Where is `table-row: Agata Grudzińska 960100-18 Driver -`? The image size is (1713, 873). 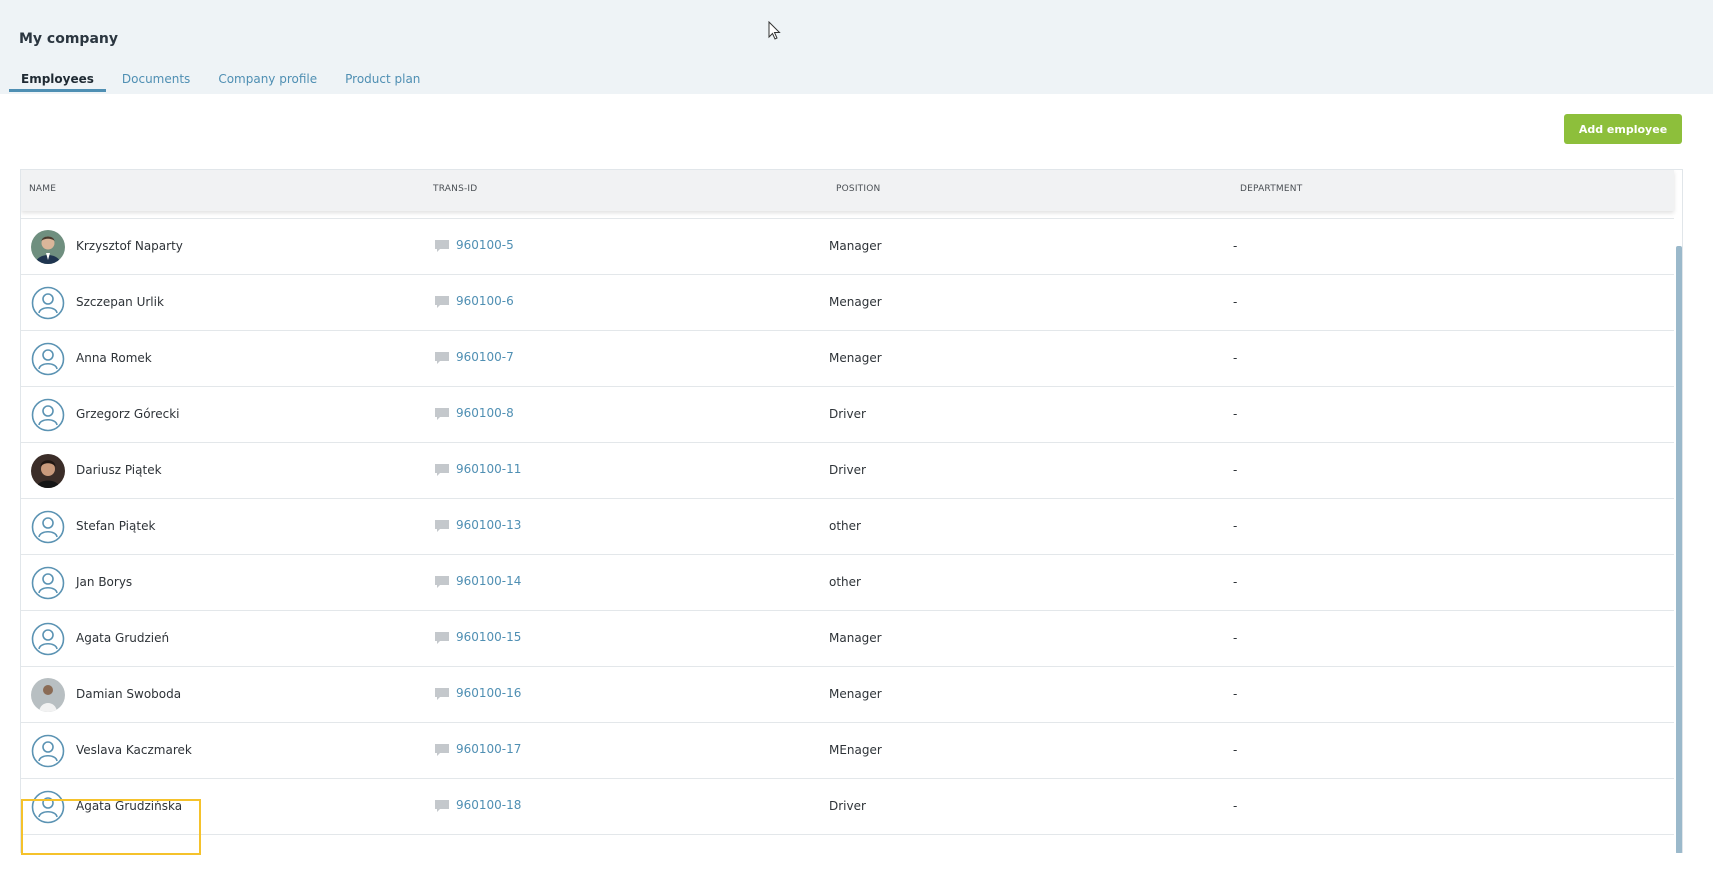 table-row: Agata Grudzińska 960100-18 Driver - is located at coordinates (847, 807).